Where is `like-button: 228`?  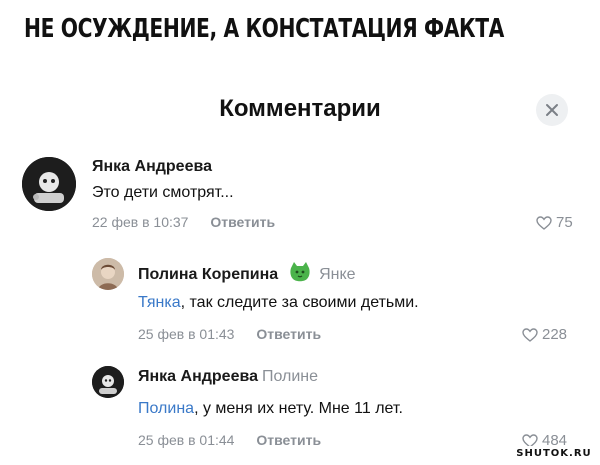 like-button: 228 is located at coordinates (544, 334).